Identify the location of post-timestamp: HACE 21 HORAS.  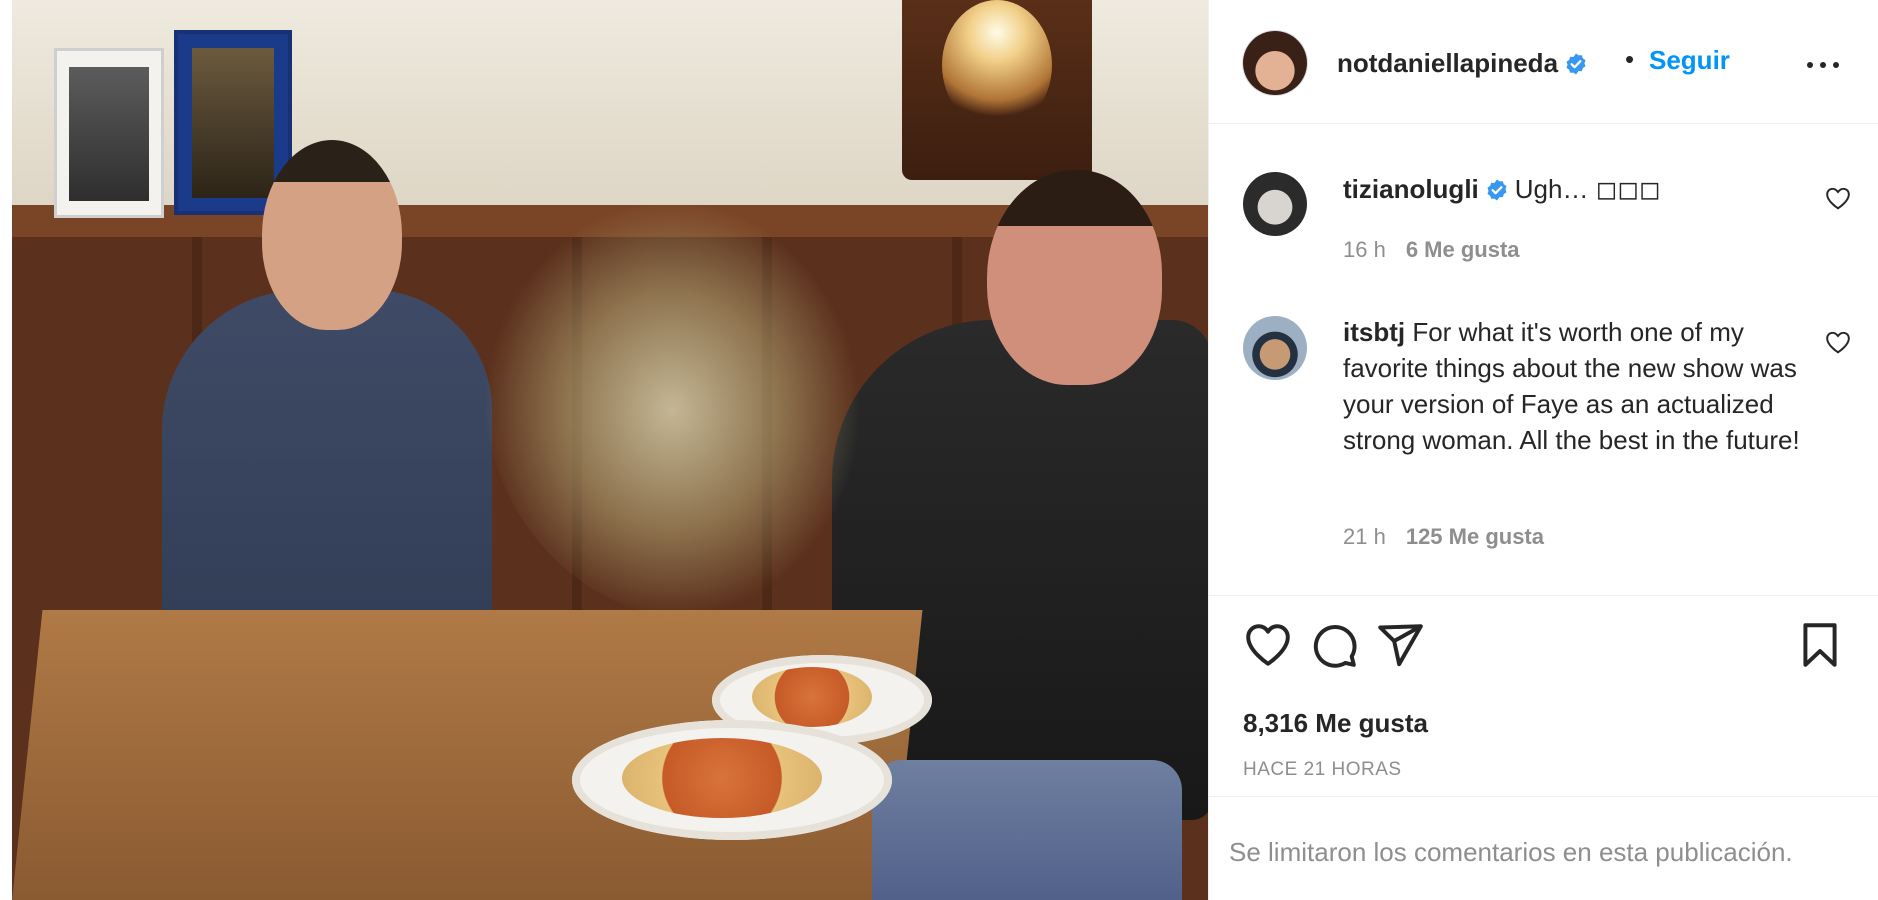
(1322, 770).